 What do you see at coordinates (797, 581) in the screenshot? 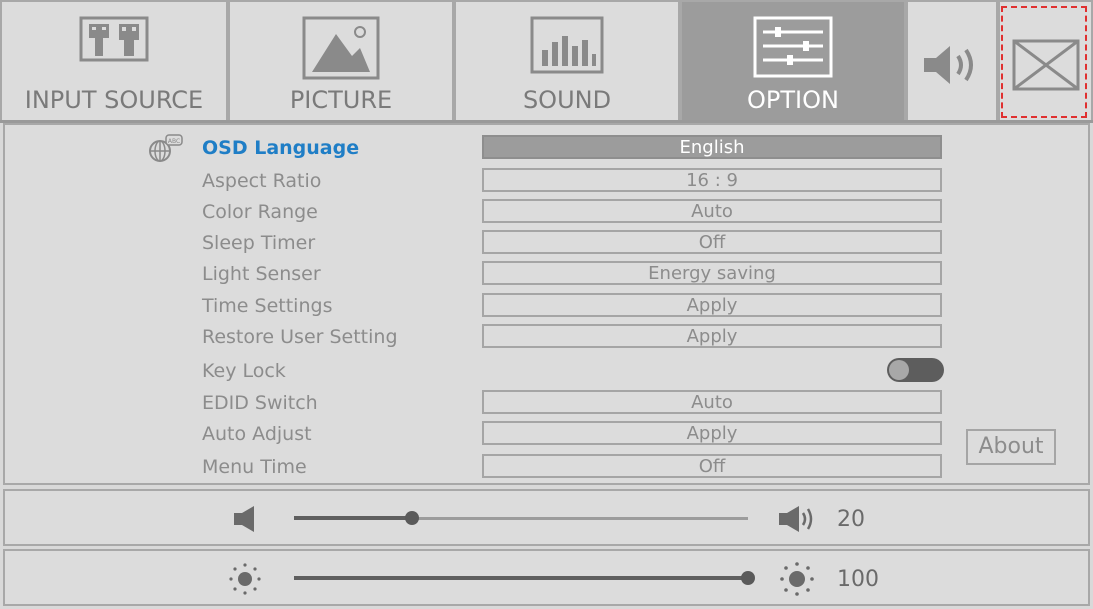
I see `brightness-high-icon` at bounding box center [797, 581].